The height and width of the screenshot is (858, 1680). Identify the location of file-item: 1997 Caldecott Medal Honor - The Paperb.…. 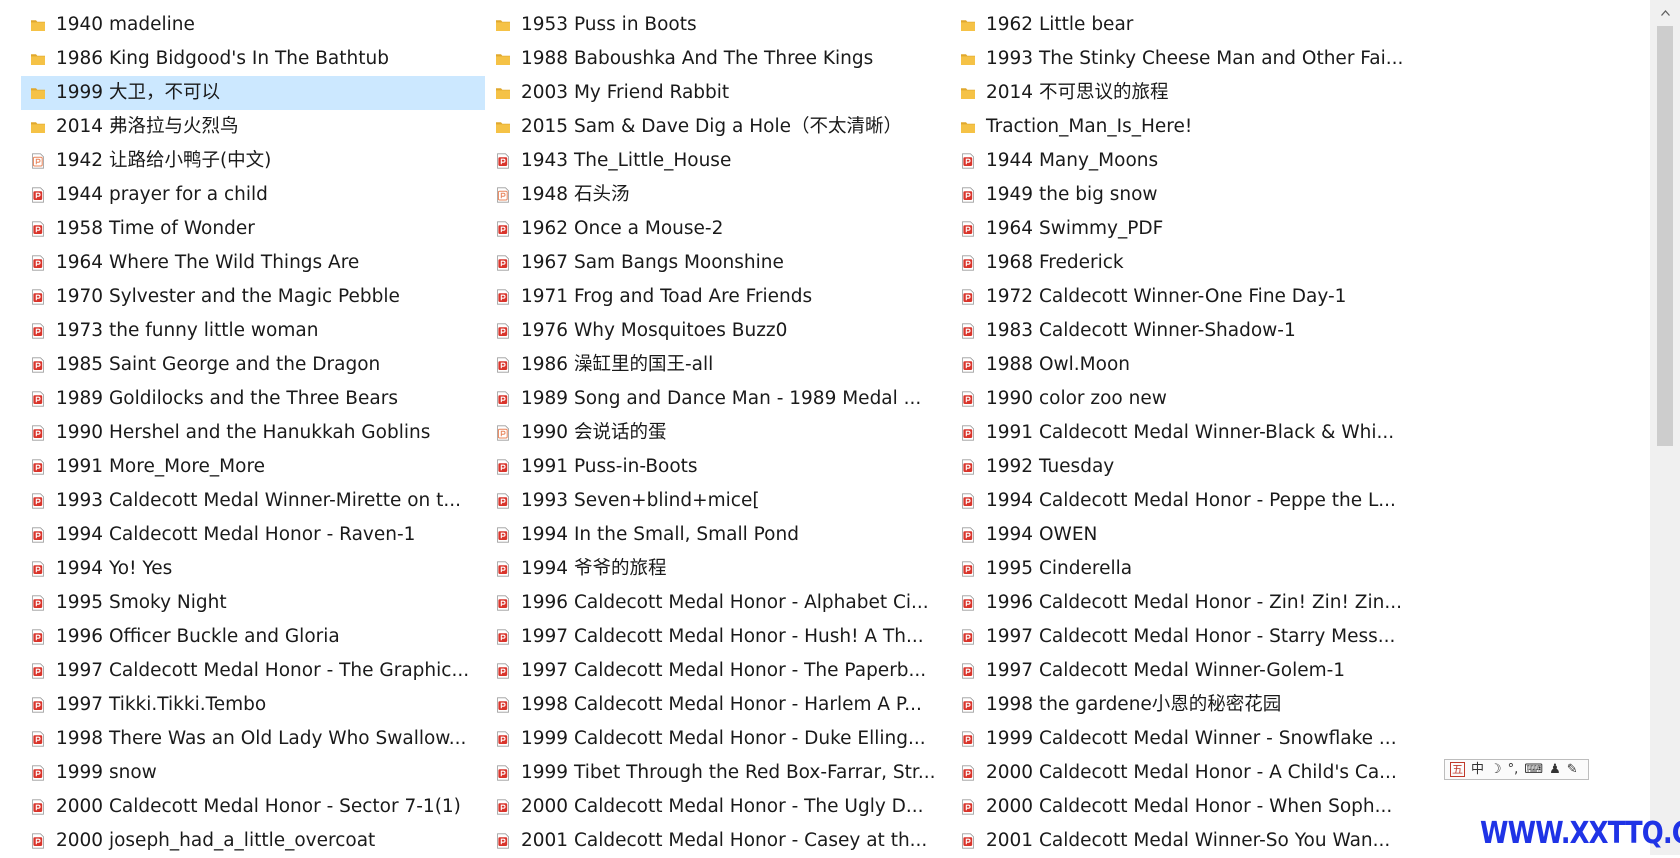
(718, 671).